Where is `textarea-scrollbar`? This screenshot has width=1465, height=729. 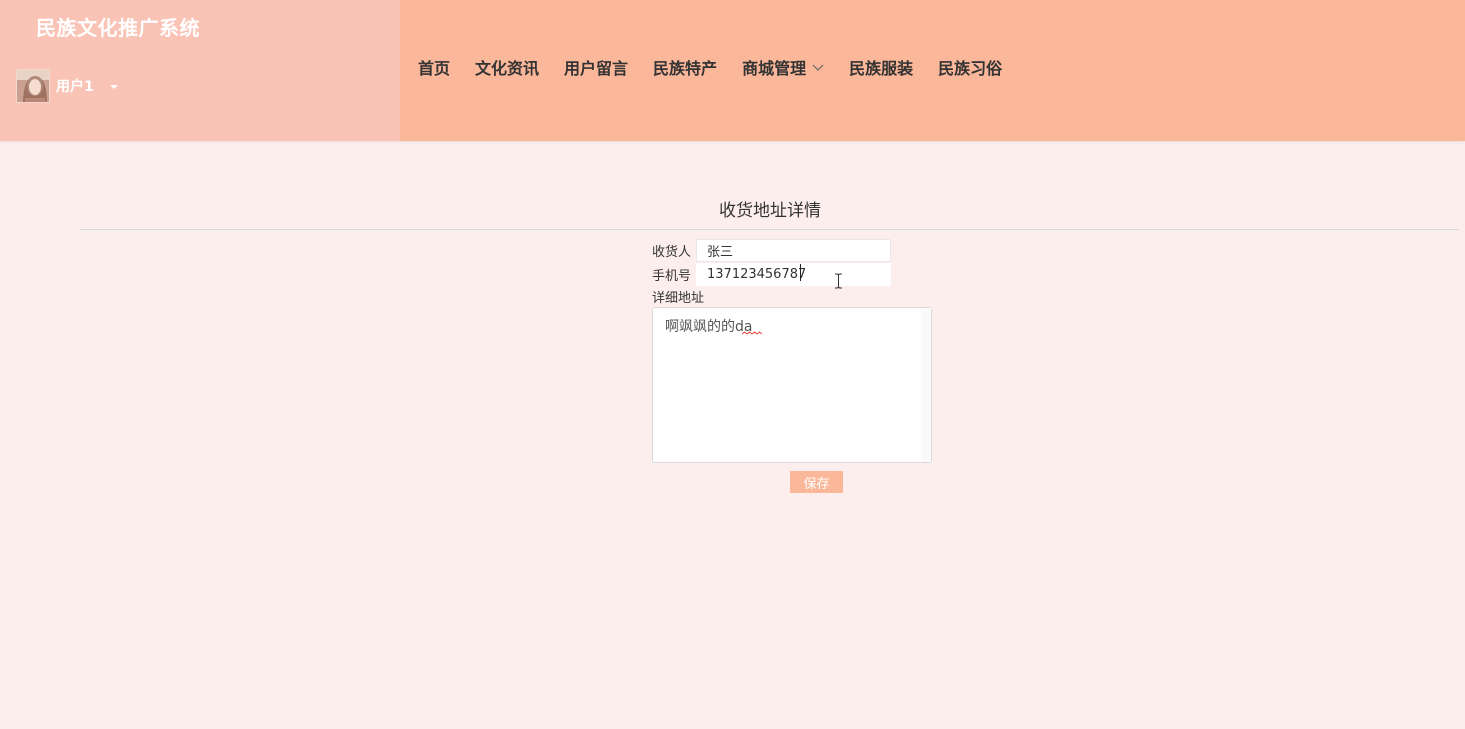
textarea-scrollbar is located at coordinates (926, 385).